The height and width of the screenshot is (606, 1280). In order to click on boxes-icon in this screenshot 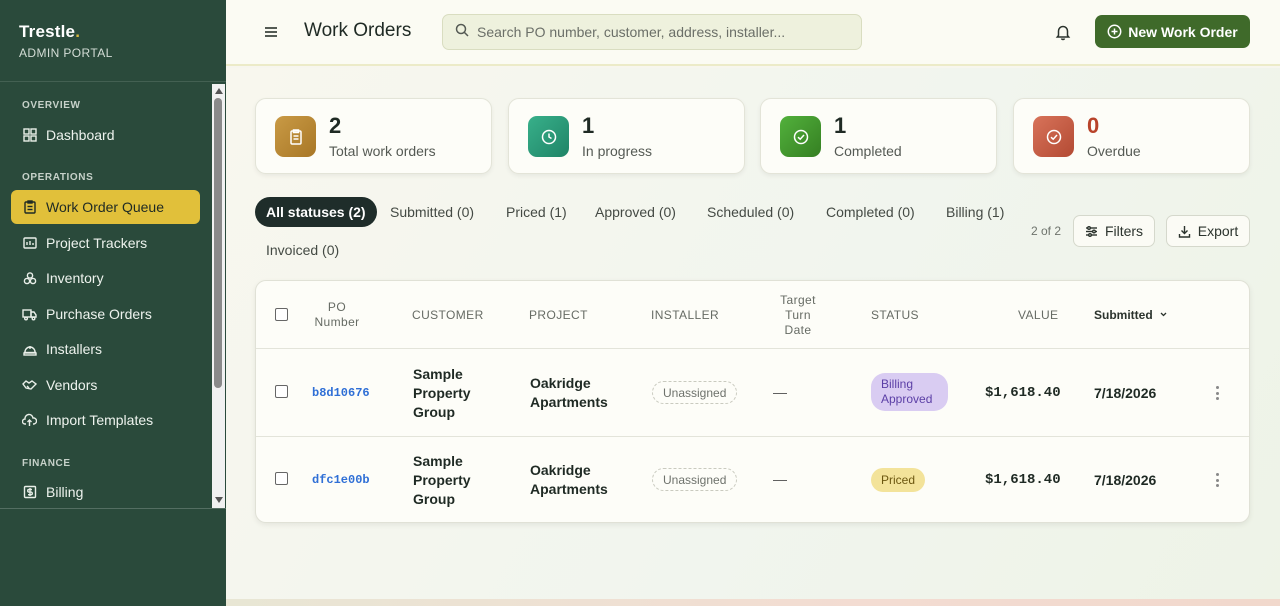, I will do `click(29, 278)`.